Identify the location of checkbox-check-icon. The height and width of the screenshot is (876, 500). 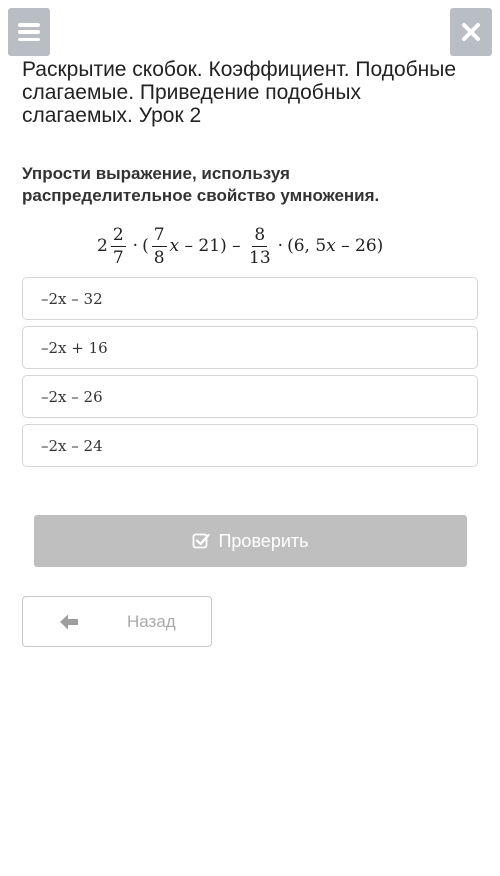
(202, 541).